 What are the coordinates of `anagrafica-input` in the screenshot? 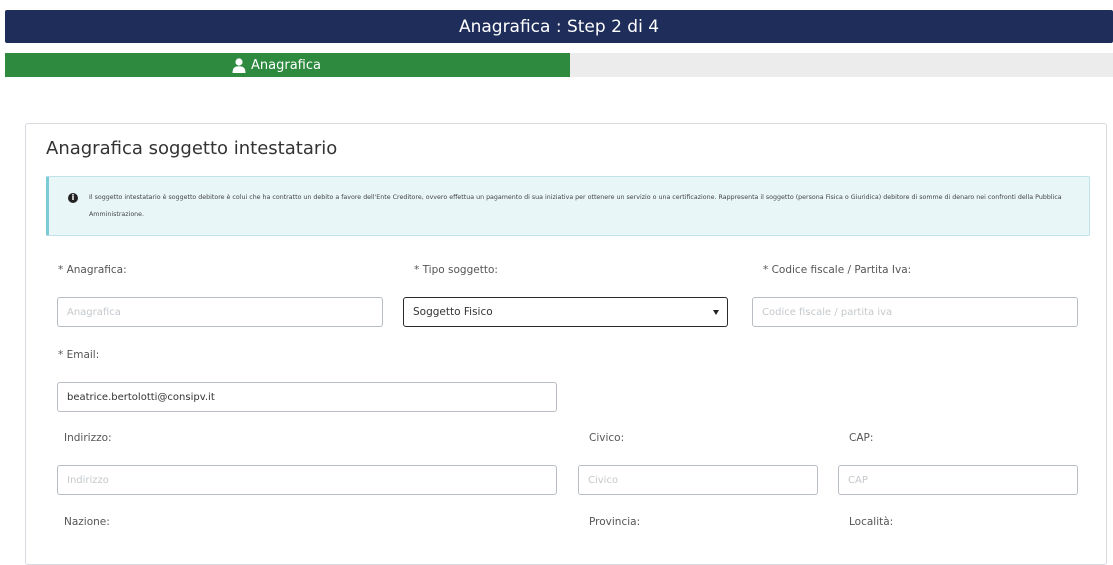 It's located at (220, 312).